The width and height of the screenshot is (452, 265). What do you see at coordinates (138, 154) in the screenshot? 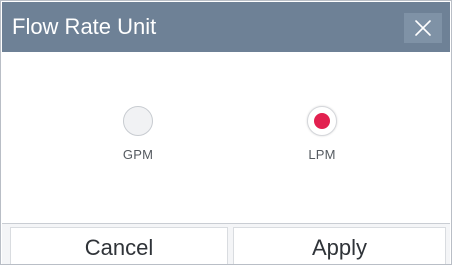
I see `unit-option-label: GPM` at bounding box center [138, 154].